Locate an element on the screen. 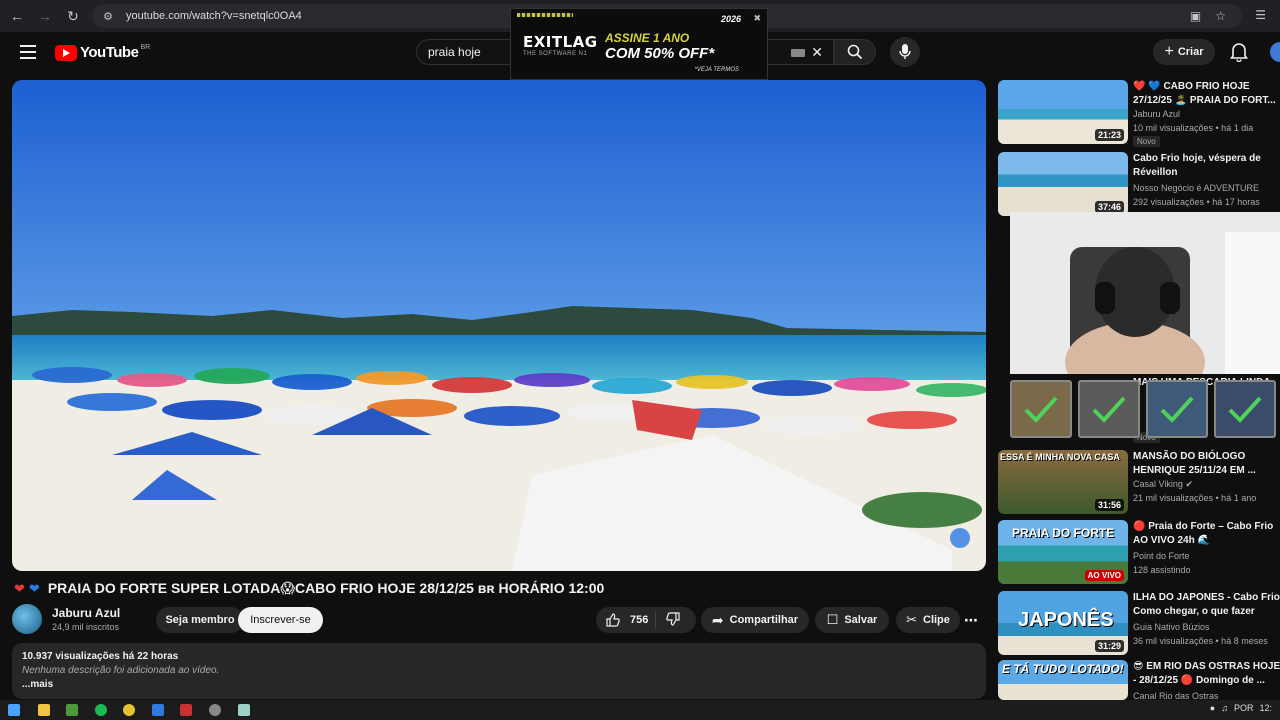 Image resolution: width=1280 pixels, height=720 pixels. back-icon: ← is located at coordinates (17, 16).